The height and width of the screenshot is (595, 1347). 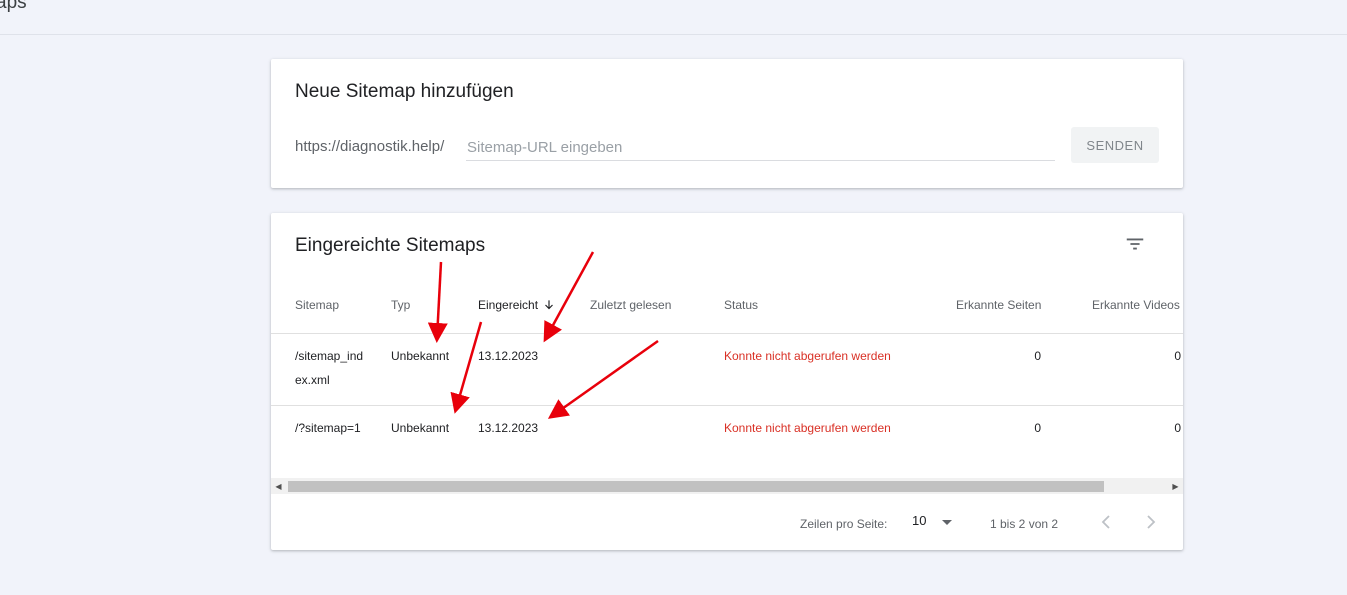 What do you see at coordinates (760, 148) in the screenshot?
I see `sitemap-url-input` at bounding box center [760, 148].